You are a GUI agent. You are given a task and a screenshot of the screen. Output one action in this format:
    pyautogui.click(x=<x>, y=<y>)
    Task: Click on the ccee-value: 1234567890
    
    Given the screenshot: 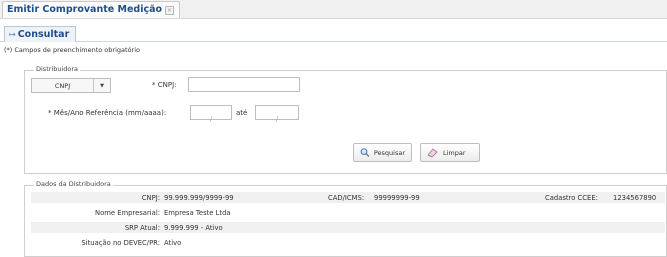 What is the action you would take?
    pyautogui.click(x=635, y=198)
    